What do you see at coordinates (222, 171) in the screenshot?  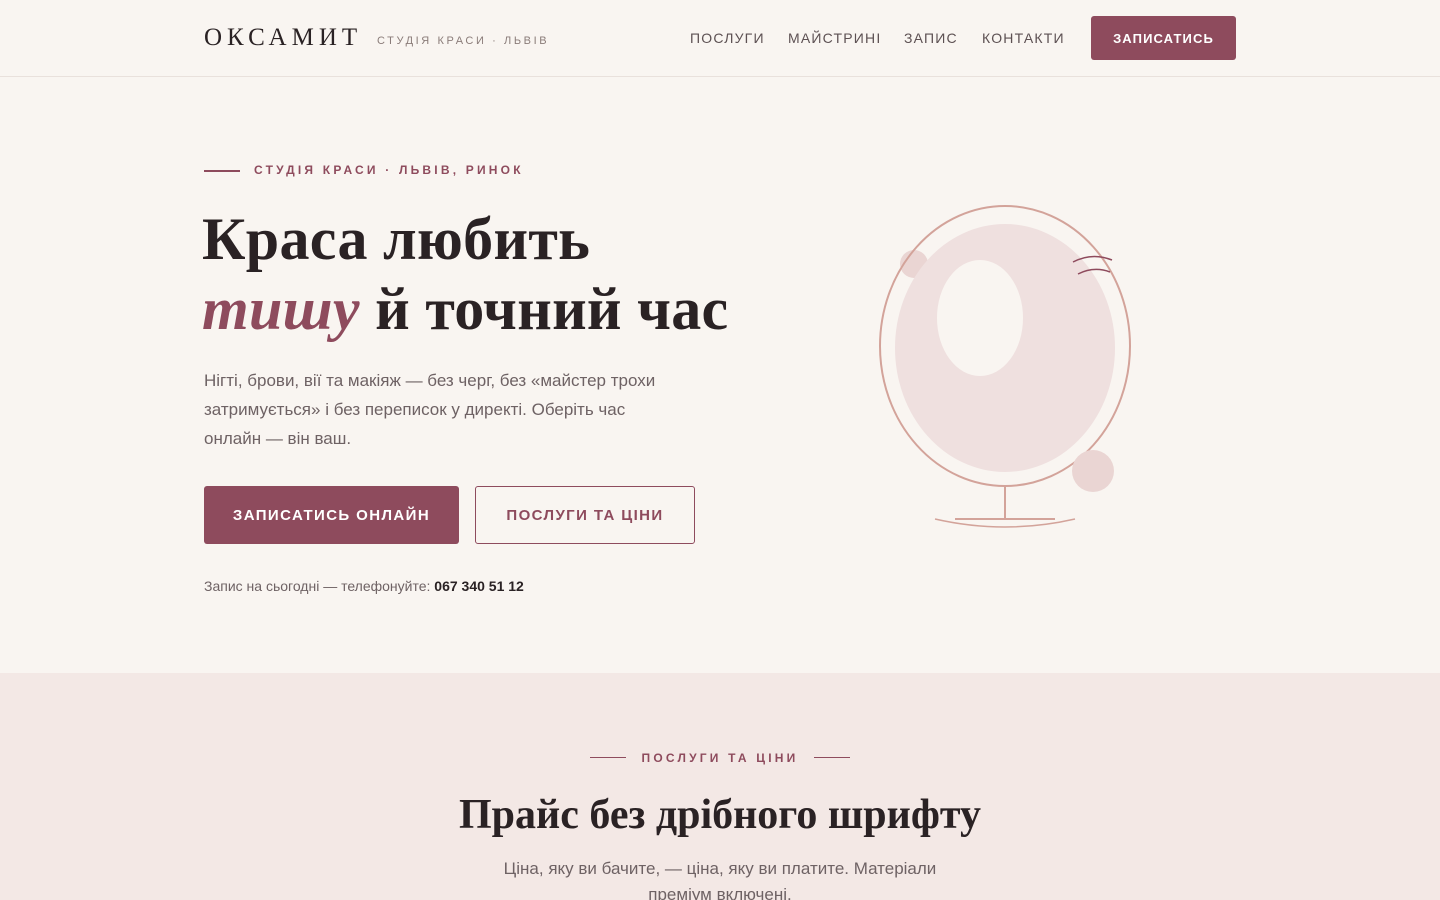 I see `eyebrow-divider` at bounding box center [222, 171].